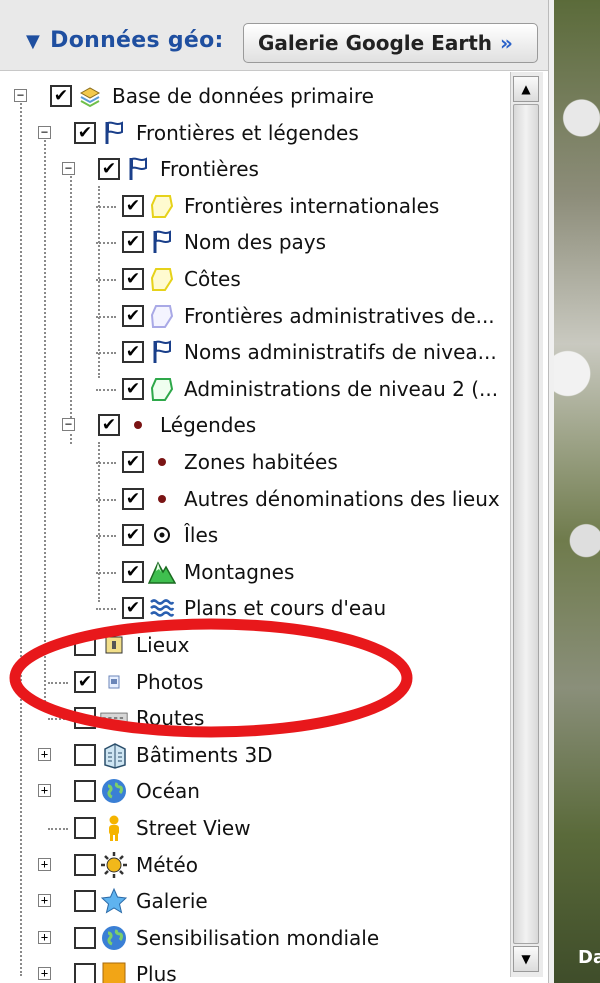 This screenshot has width=600, height=983. I want to click on layer-label: Frontières, so click(209, 169).